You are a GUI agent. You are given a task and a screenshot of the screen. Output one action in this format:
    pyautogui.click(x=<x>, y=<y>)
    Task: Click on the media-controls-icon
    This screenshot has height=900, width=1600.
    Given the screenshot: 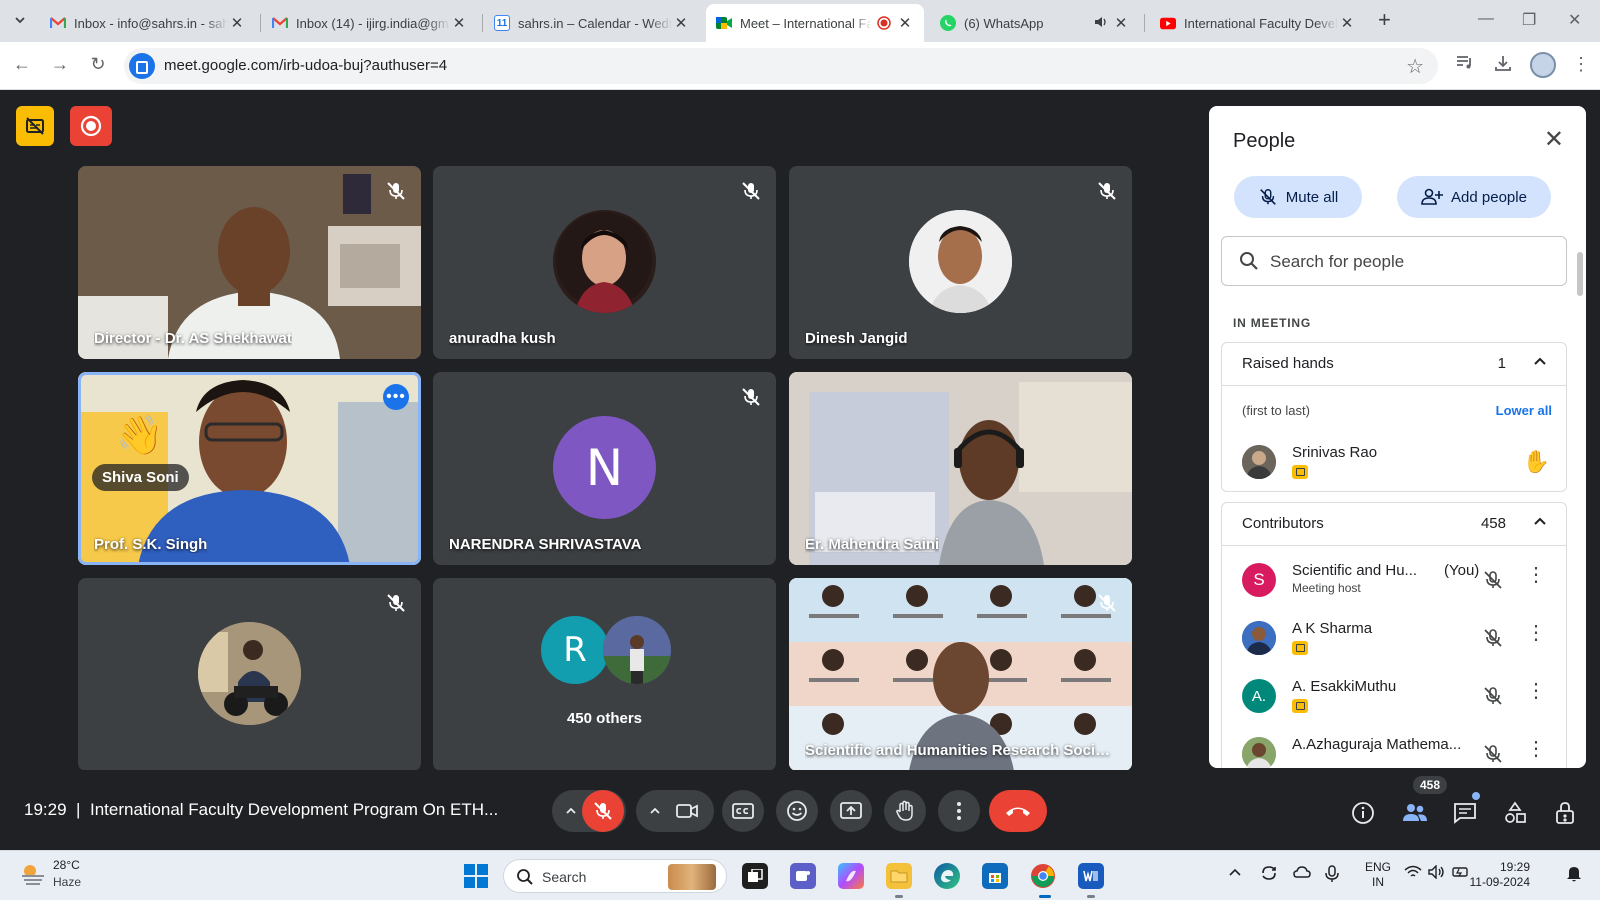 What is the action you would take?
    pyautogui.click(x=1465, y=64)
    